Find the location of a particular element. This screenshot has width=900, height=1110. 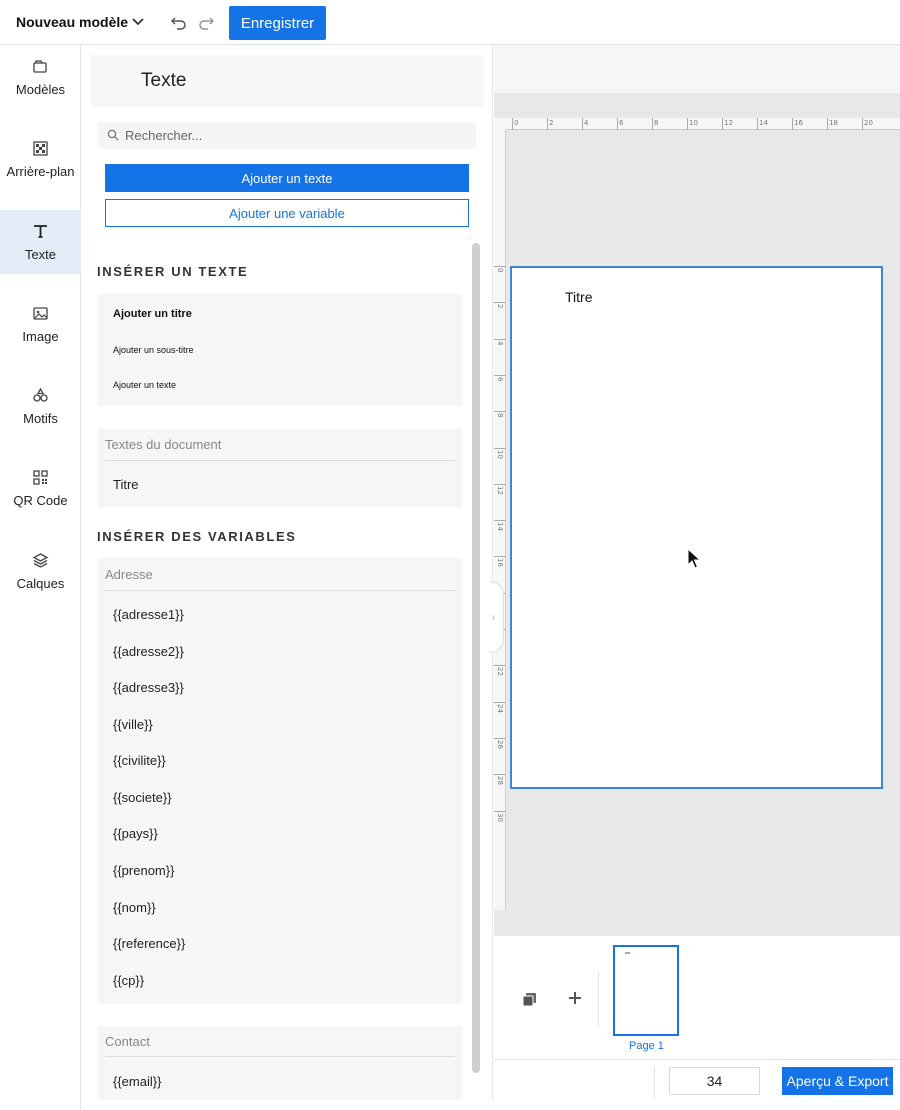

chevron-down-icon is located at coordinates (138, 21).